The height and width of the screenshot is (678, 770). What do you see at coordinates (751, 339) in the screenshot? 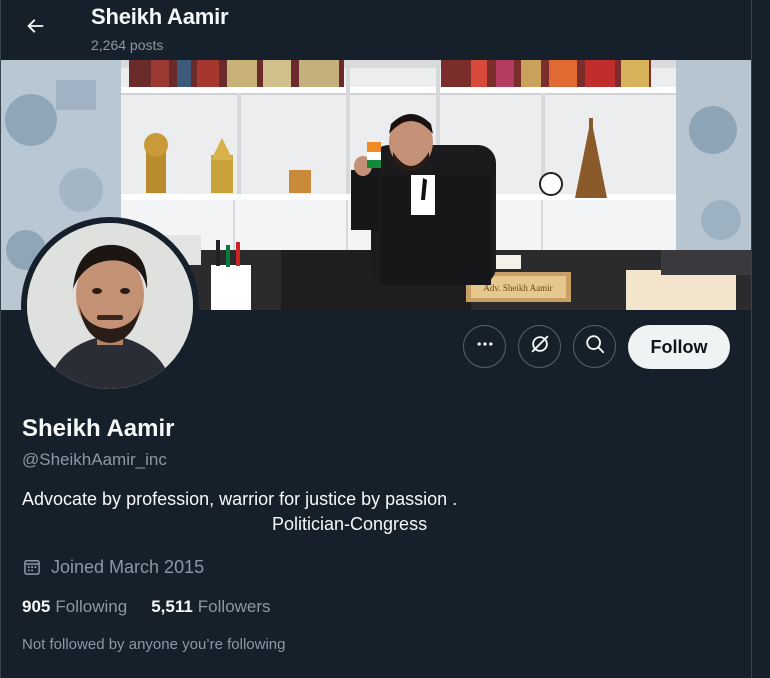
I see `column-border-right` at bounding box center [751, 339].